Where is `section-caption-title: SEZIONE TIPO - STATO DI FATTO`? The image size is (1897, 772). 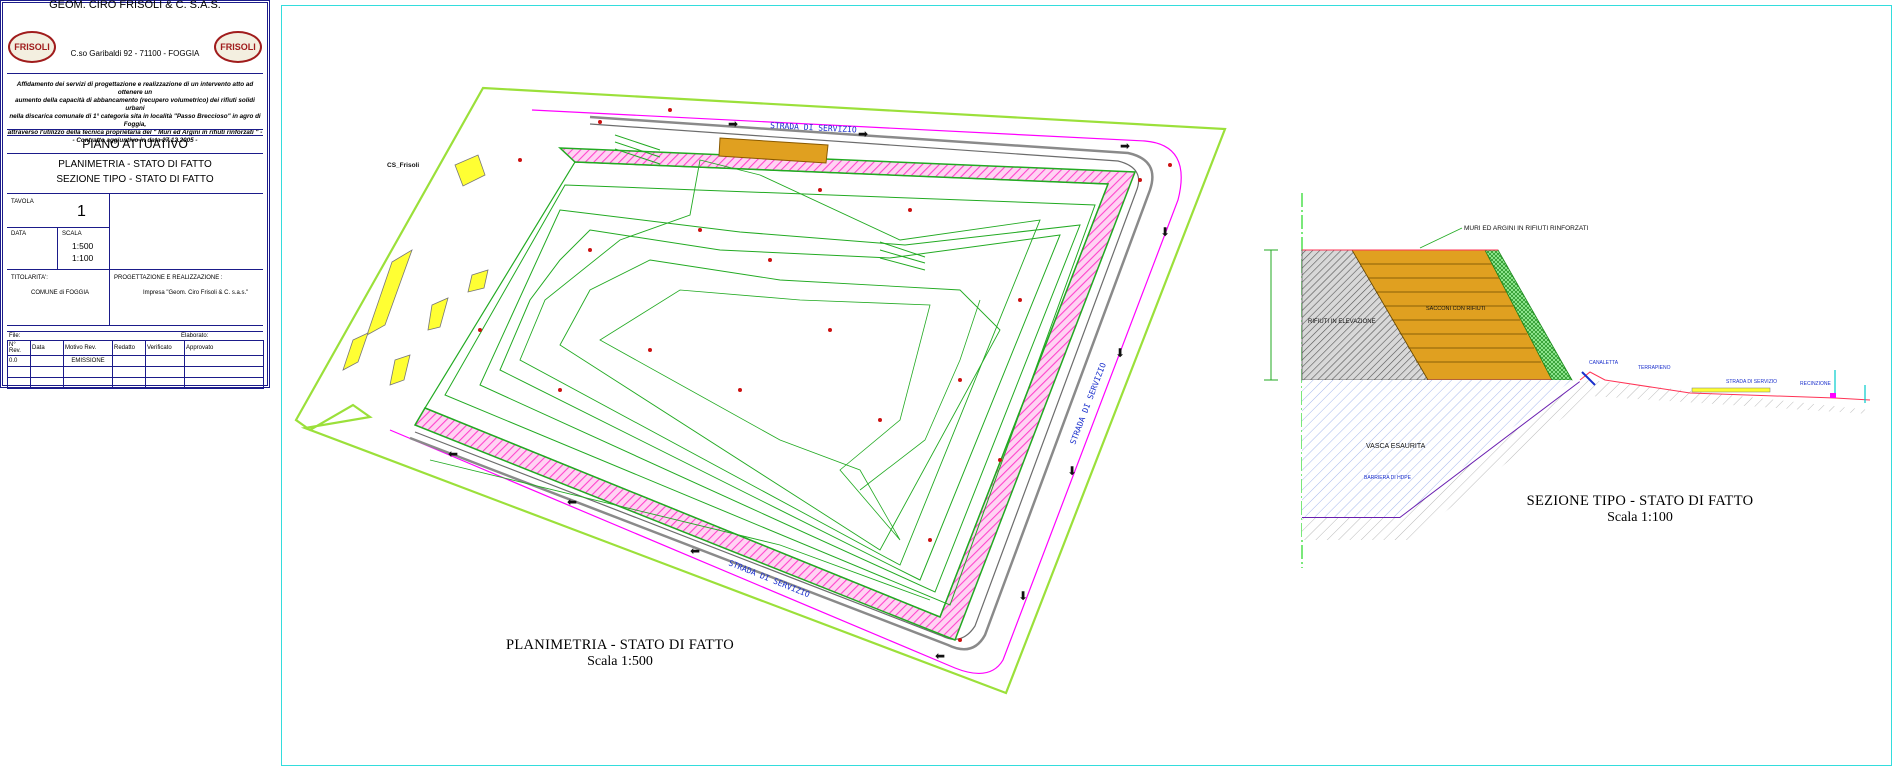
section-caption-title: SEZIONE TIPO - STATO DI FATTO is located at coordinates (1640, 501).